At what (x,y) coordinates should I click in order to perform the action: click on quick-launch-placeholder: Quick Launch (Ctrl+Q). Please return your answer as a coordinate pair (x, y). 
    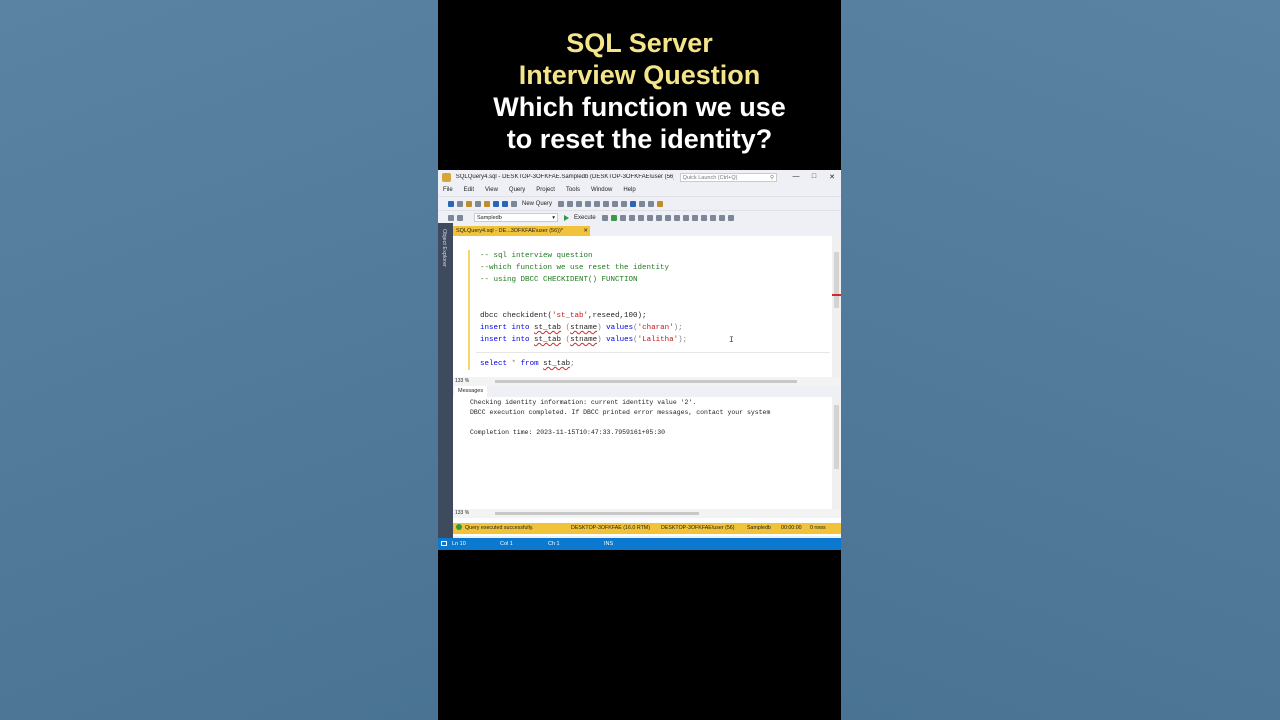
    Looking at the image, I should click on (710, 177).